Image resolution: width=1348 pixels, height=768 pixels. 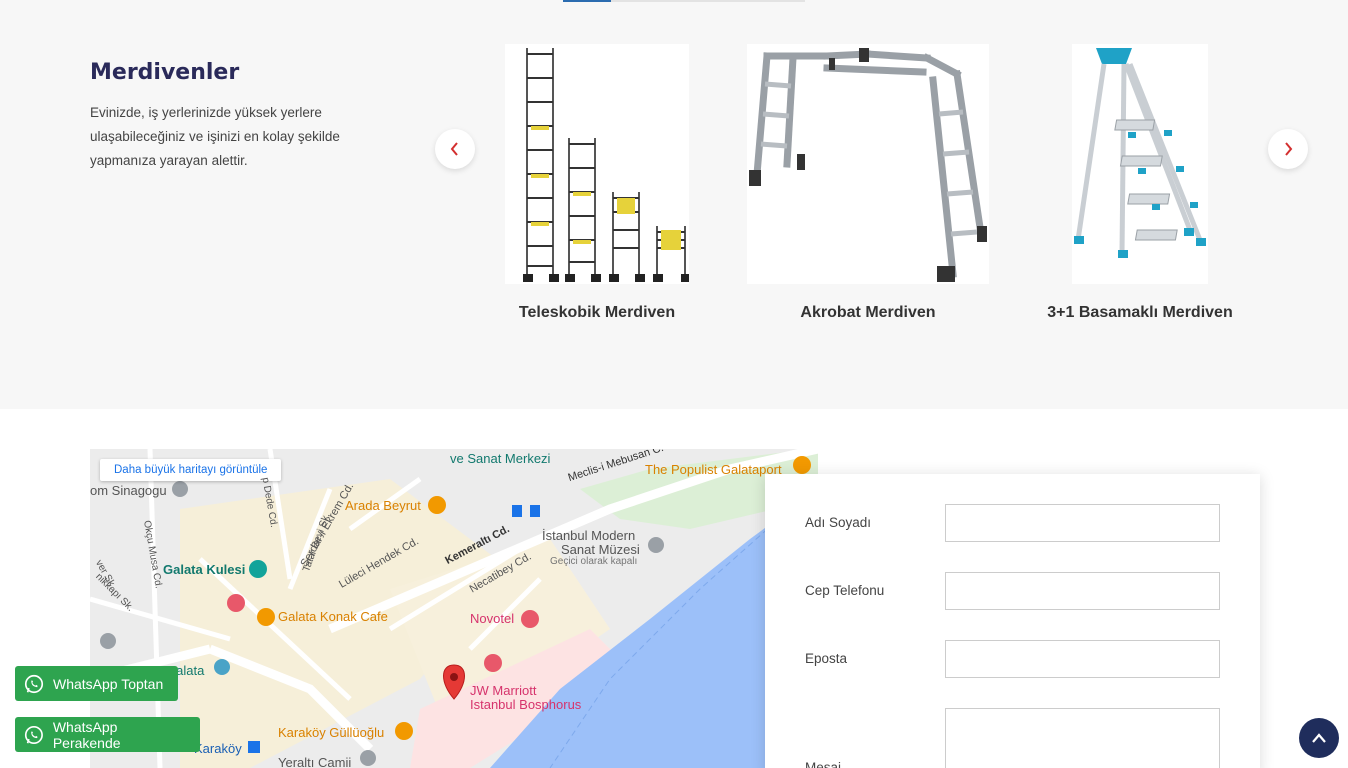 What do you see at coordinates (492, 618) in the screenshot?
I see `map-label: Novotel` at bounding box center [492, 618].